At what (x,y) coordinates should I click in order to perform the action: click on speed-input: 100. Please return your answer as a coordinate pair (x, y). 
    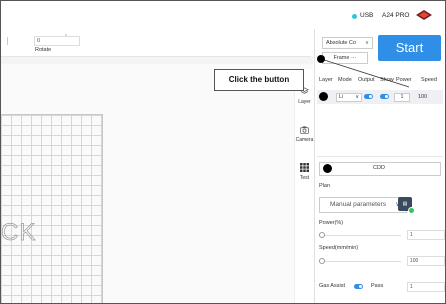
    Looking at the image, I should click on (426, 261).